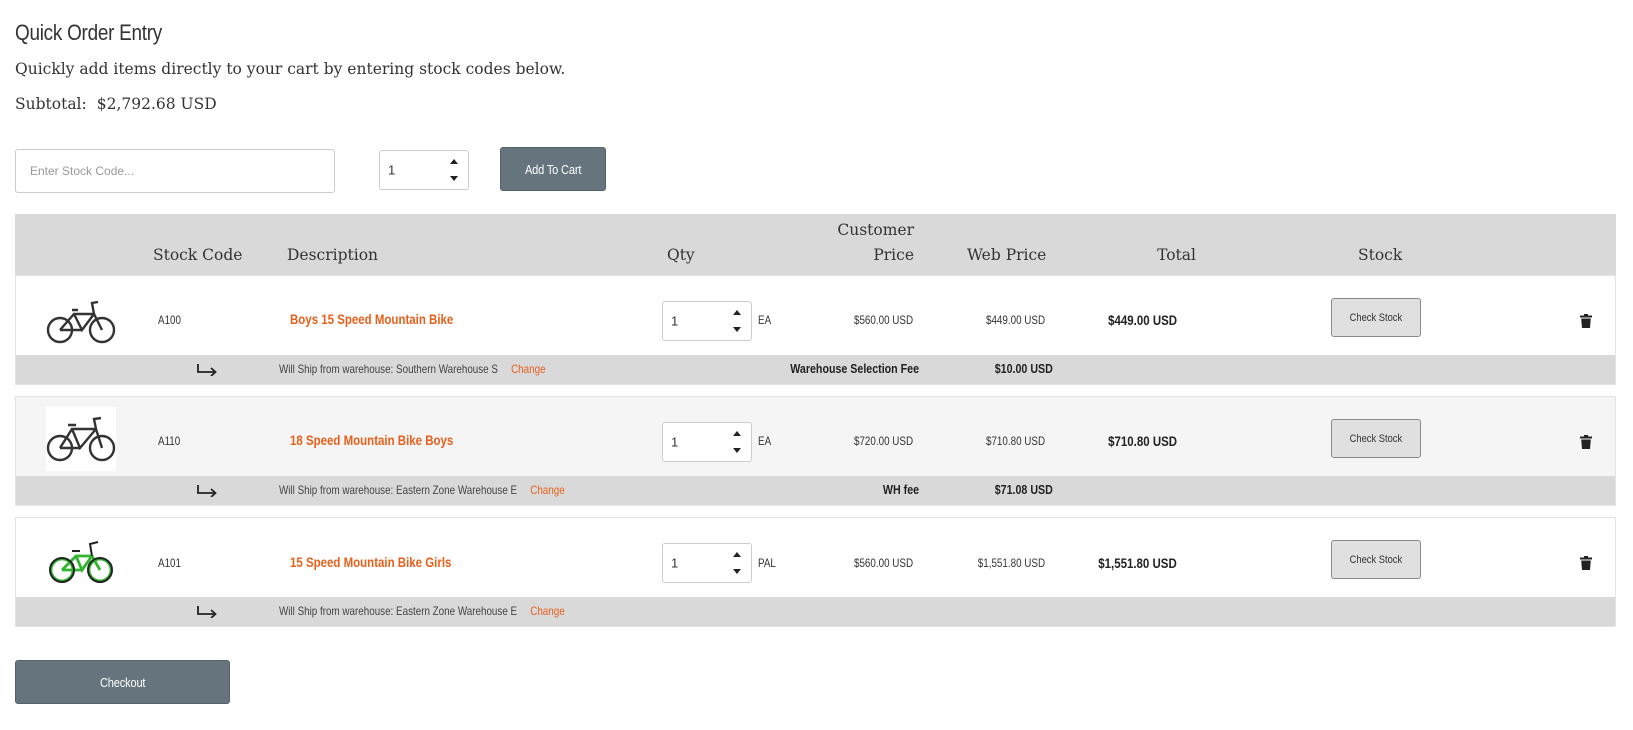 The height and width of the screenshot is (730, 1633). I want to click on web-price: $449.00 USD, so click(1015, 320).